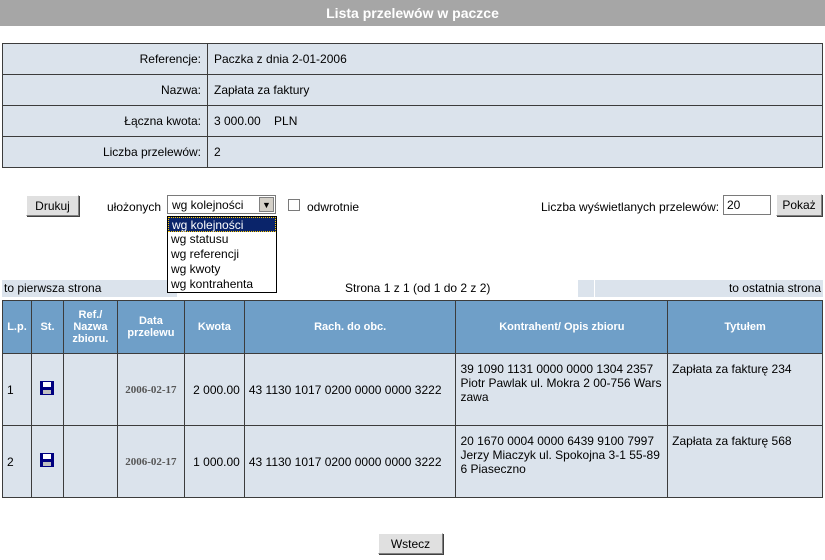 The height and width of the screenshot is (560, 825). Describe the element at coordinates (222, 284) in the screenshot. I see `sort-option: wg kontrahenta` at that location.